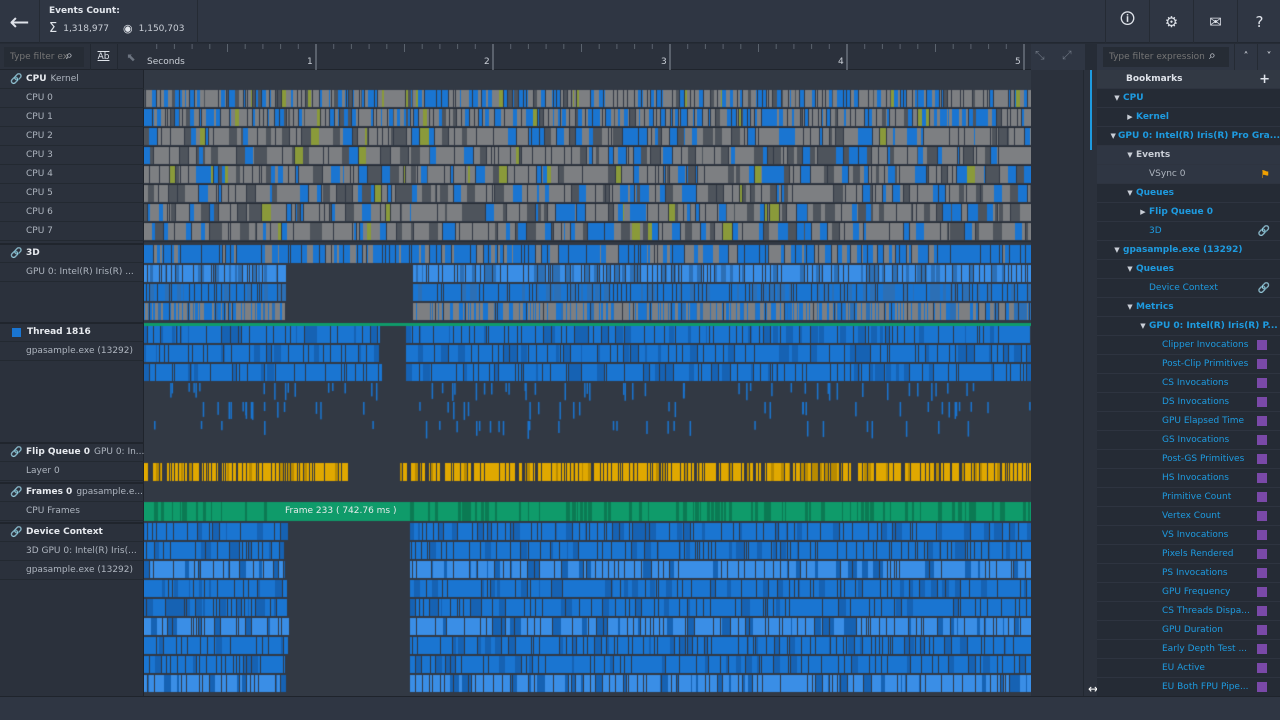 The height and width of the screenshot is (720, 1280). Describe the element at coordinates (72, 79) in the screenshot. I see `track-header-cpu: 🔗 CPU Kernel` at that location.